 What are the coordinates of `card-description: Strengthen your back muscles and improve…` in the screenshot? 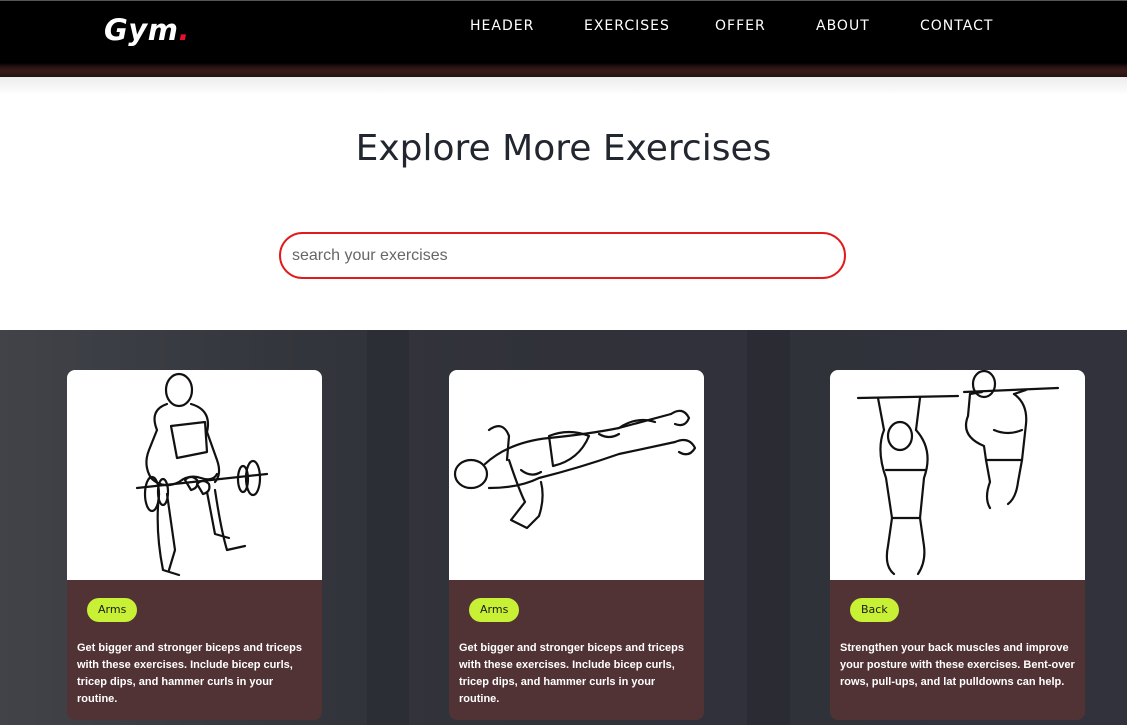 It's located at (957, 665).